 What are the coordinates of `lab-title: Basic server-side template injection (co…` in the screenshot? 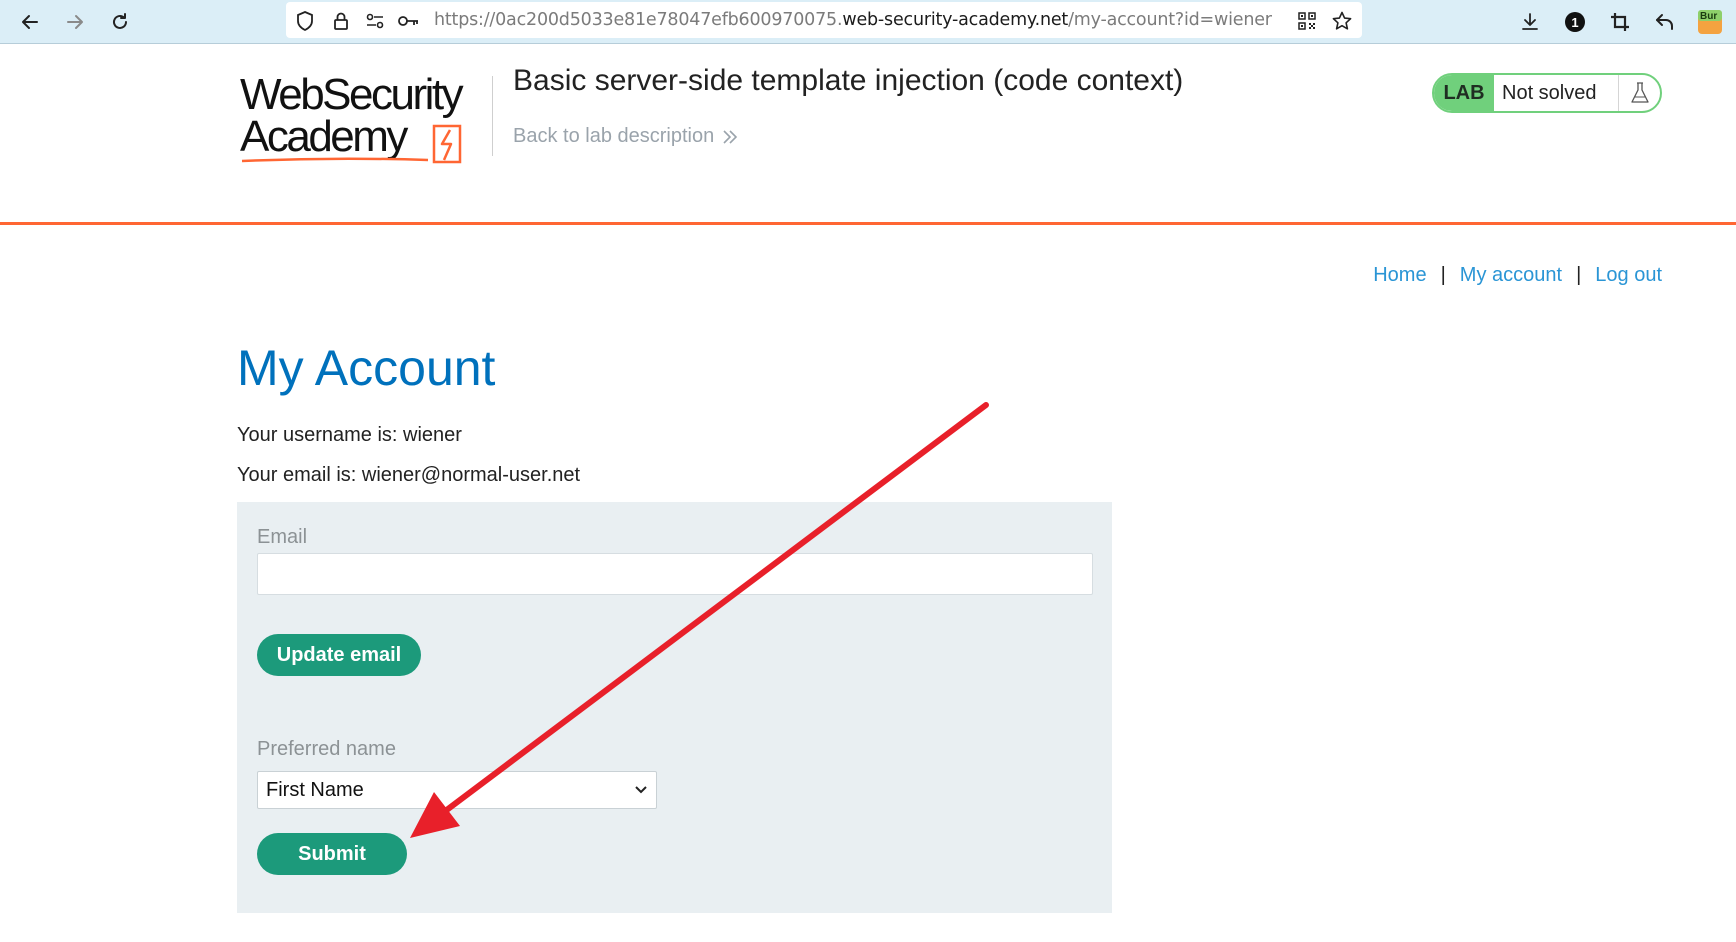 It's located at (848, 80).